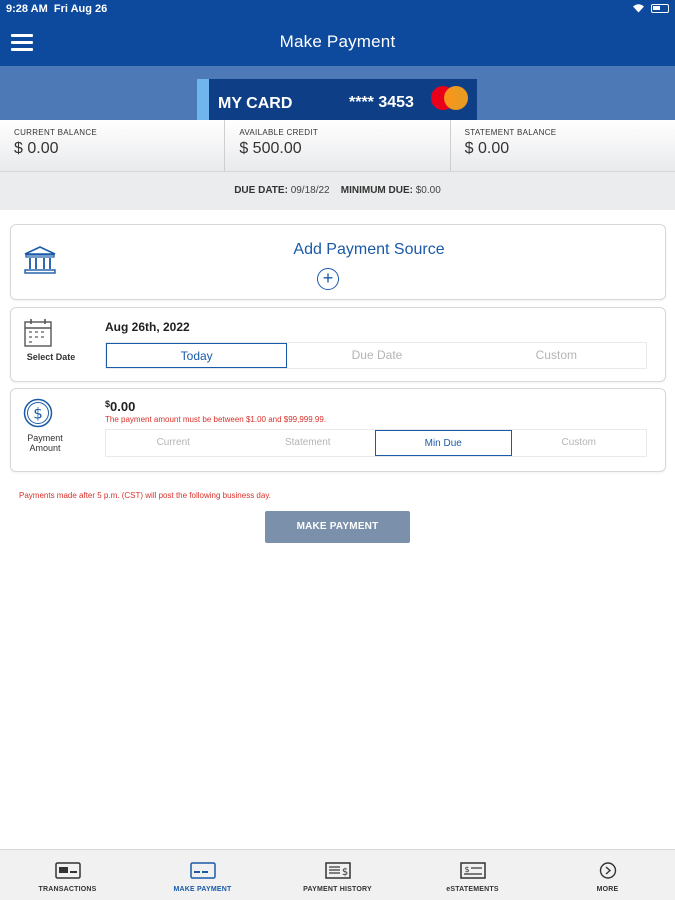  What do you see at coordinates (450, 98) in the screenshot?
I see `mastercard-logo-icon` at bounding box center [450, 98].